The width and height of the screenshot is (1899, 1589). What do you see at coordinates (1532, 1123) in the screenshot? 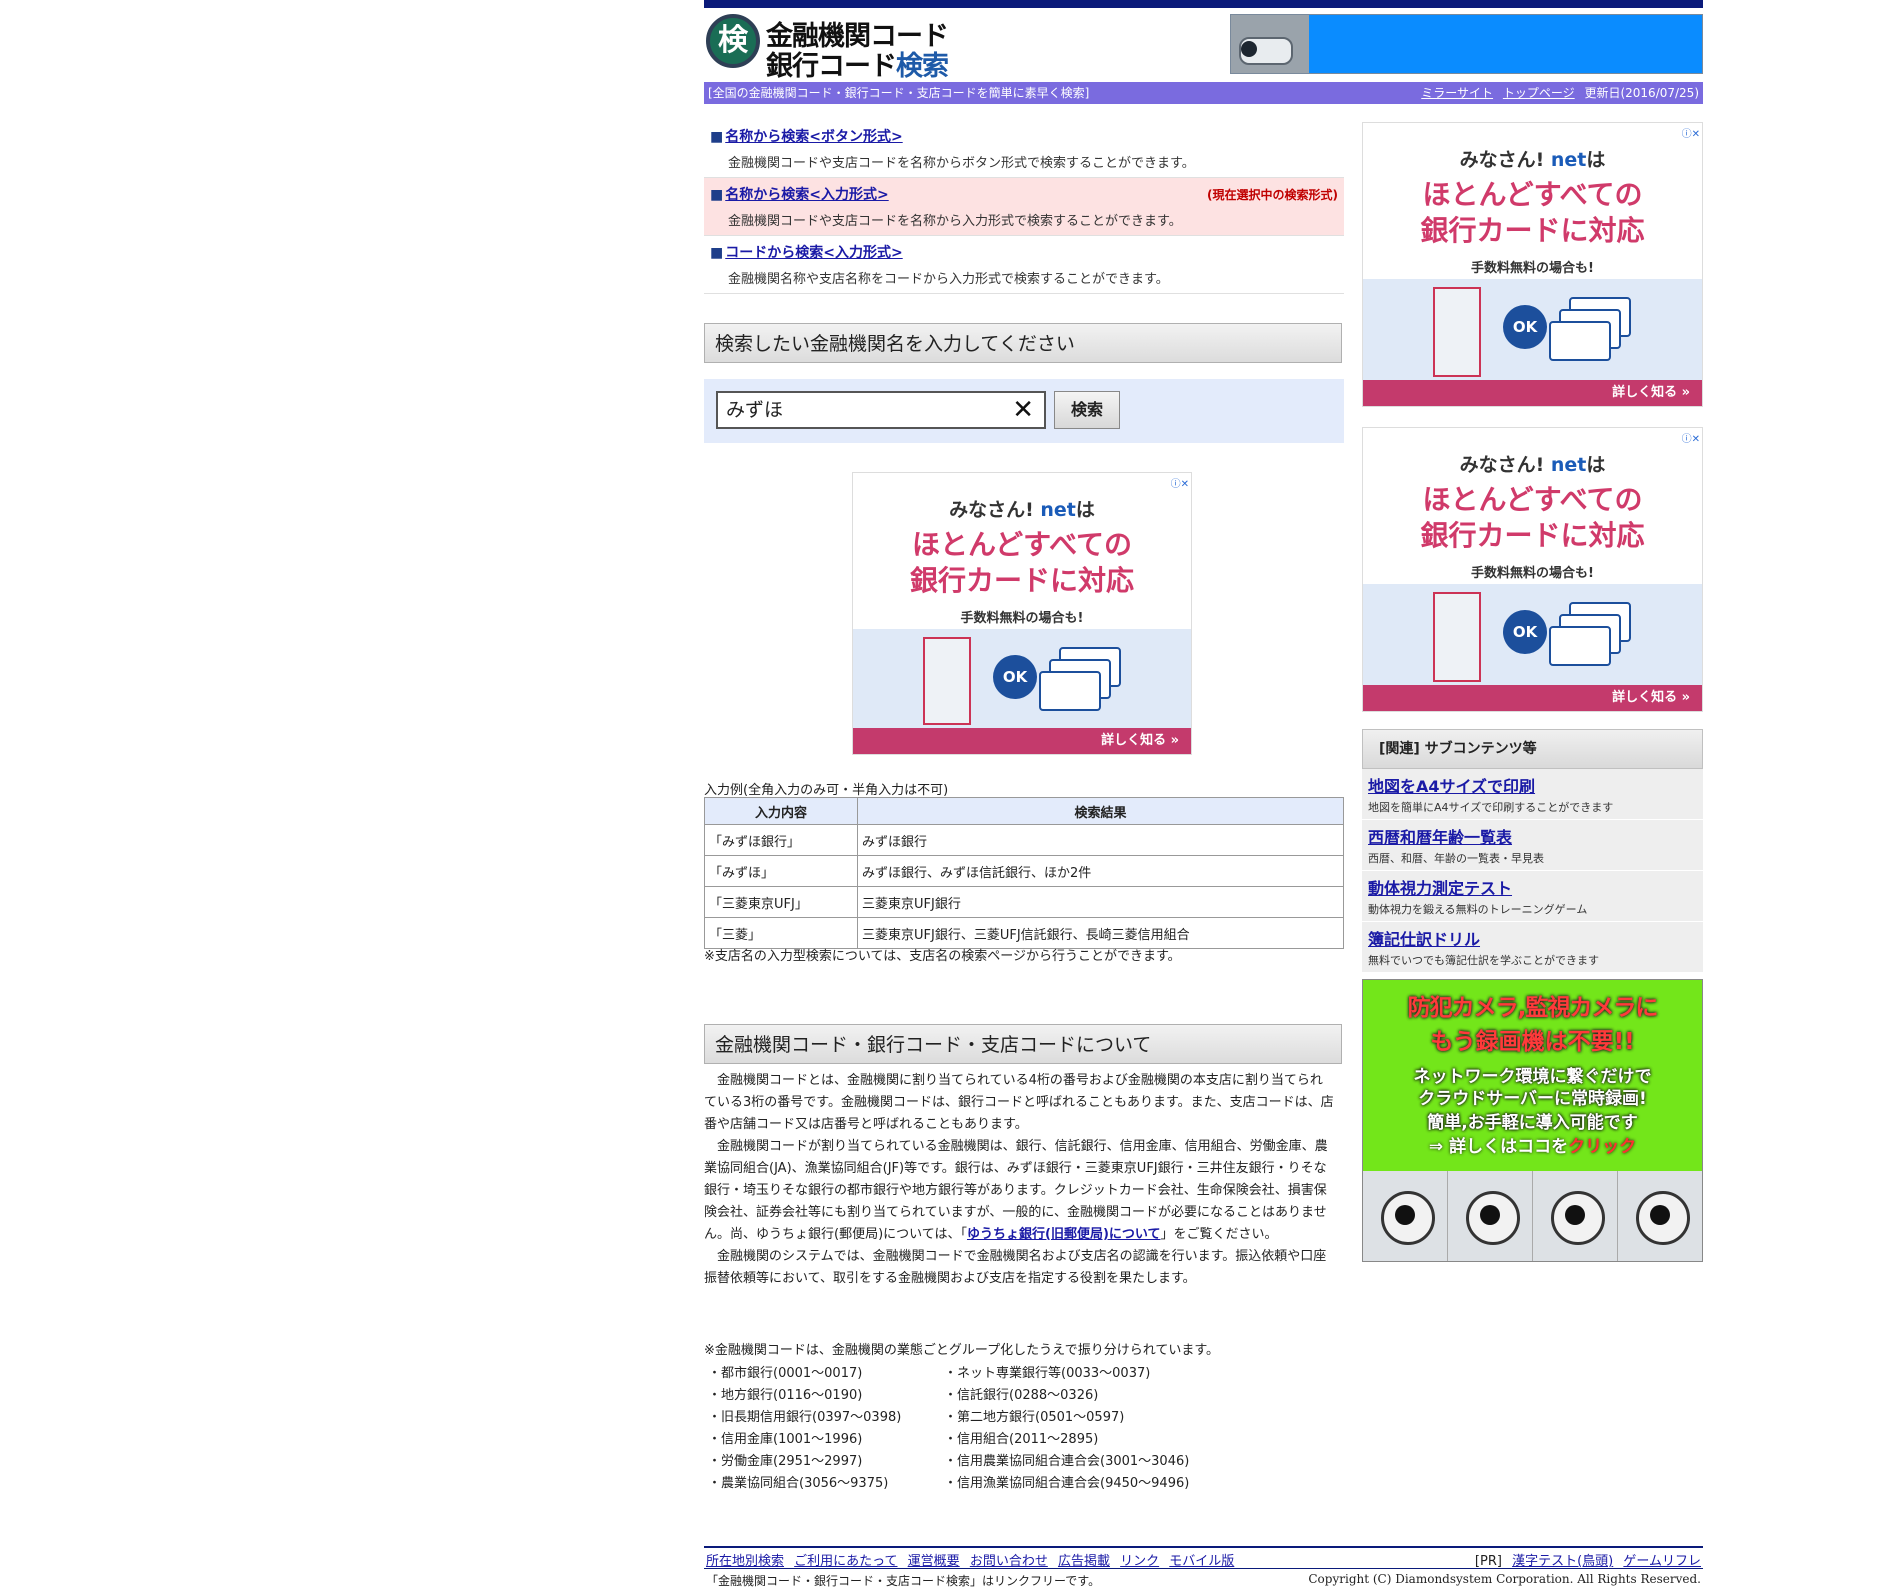
I see `camera-ad-line3: 簡単,お手軽に導入可能です` at bounding box center [1532, 1123].